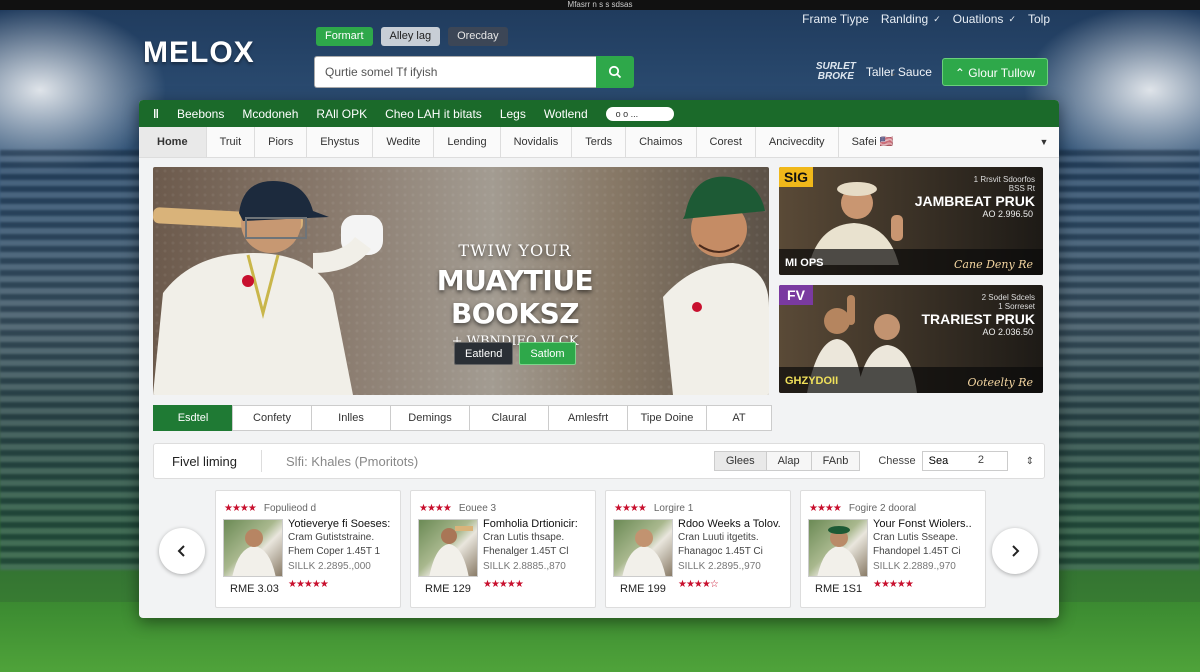 This screenshot has width=1200, height=672. Describe the element at coordinates (231, 142) in the screenshot. I see `sub-nav-item: Truit` at that location.